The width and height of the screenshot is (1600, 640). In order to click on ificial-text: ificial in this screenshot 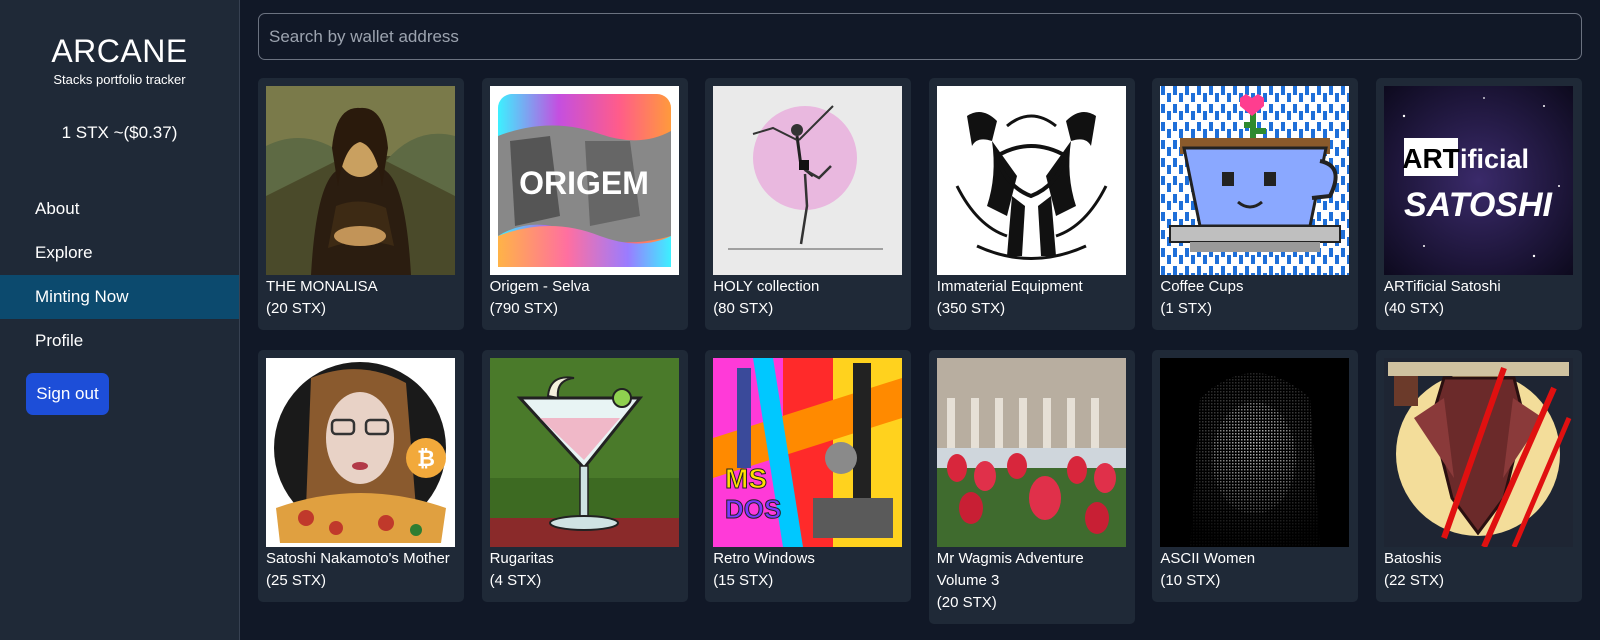, I will do `click(1494, 159)`.